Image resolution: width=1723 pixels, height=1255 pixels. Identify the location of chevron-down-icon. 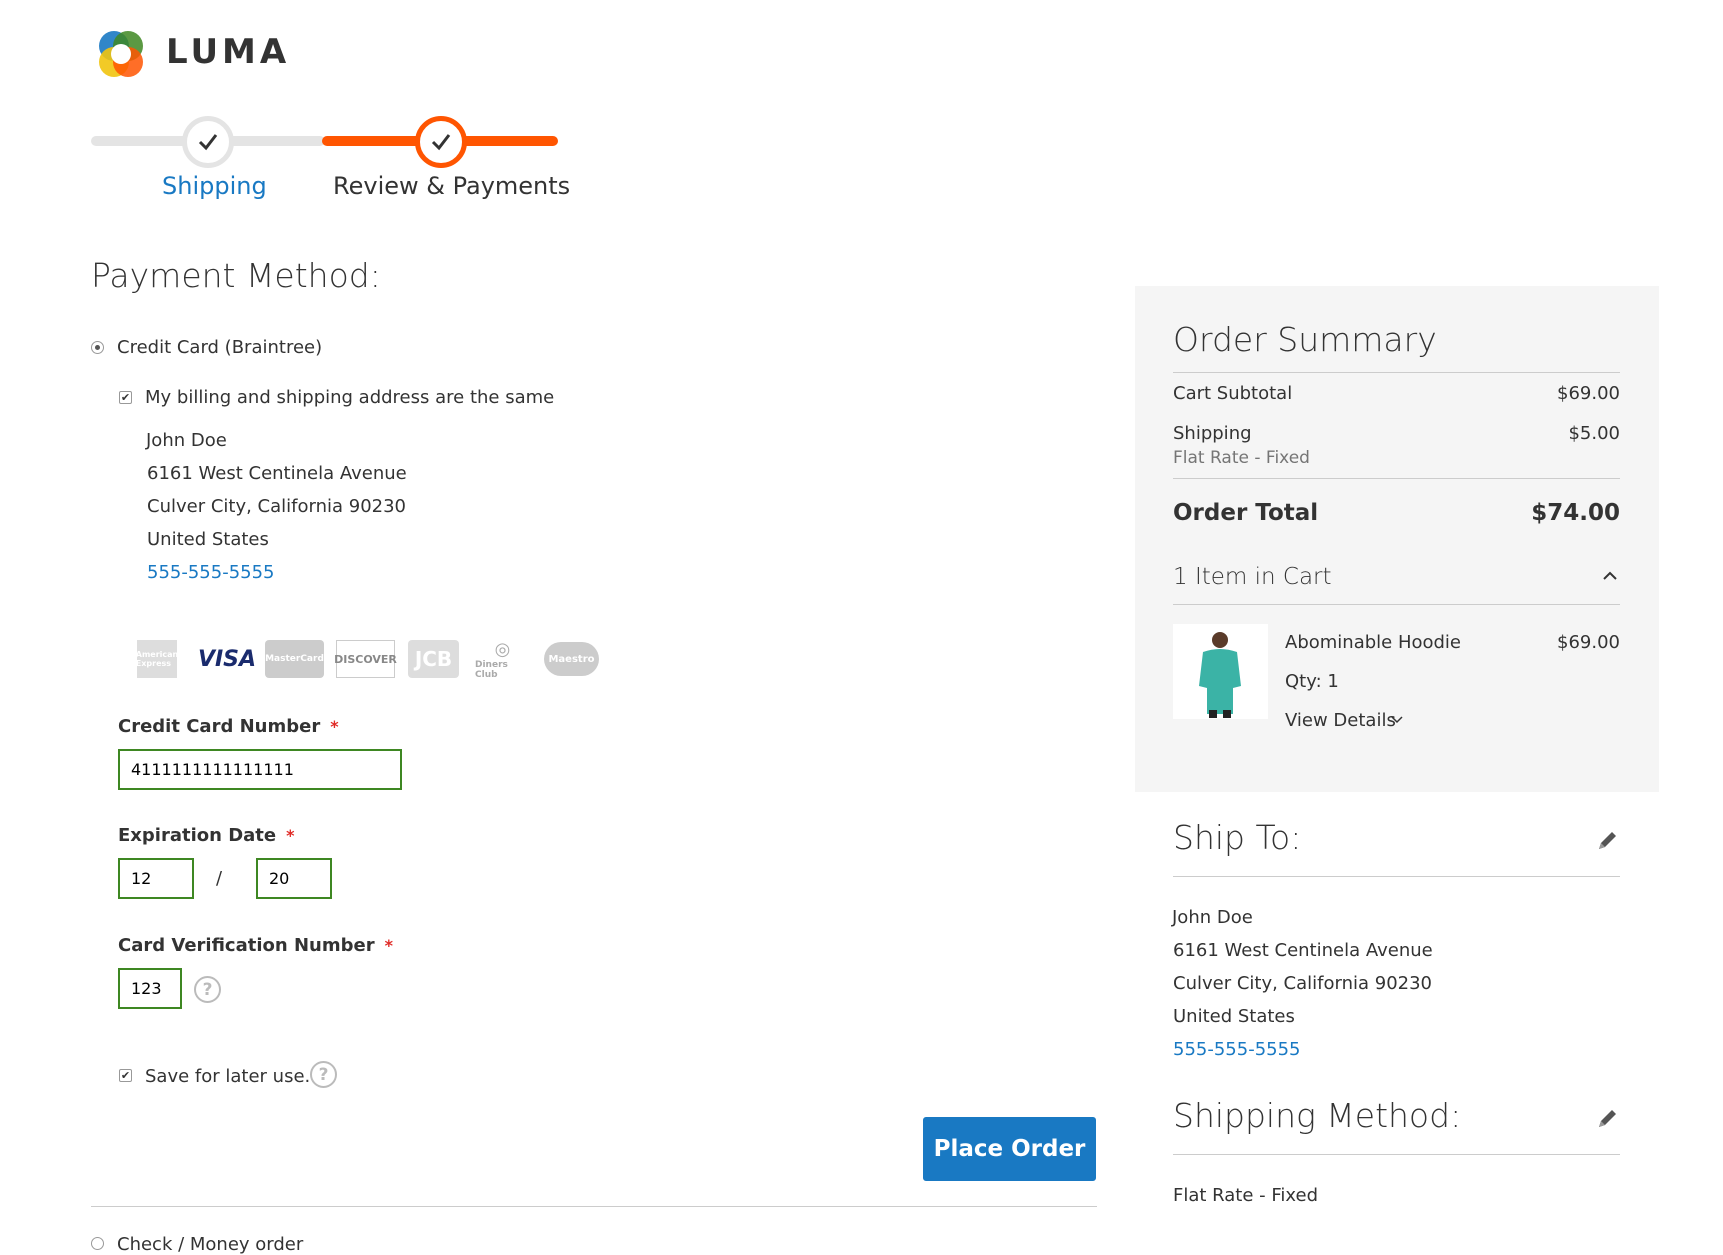
(1397, 721).